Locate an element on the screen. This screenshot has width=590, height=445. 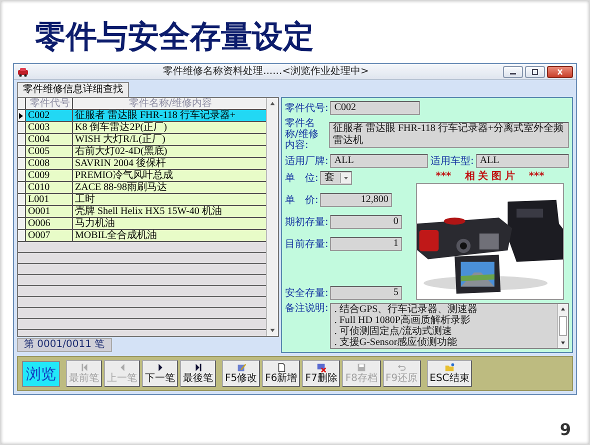
table-row: C003 K8 倒车雷达2P(正厂) is located at coordinates (142, 128).